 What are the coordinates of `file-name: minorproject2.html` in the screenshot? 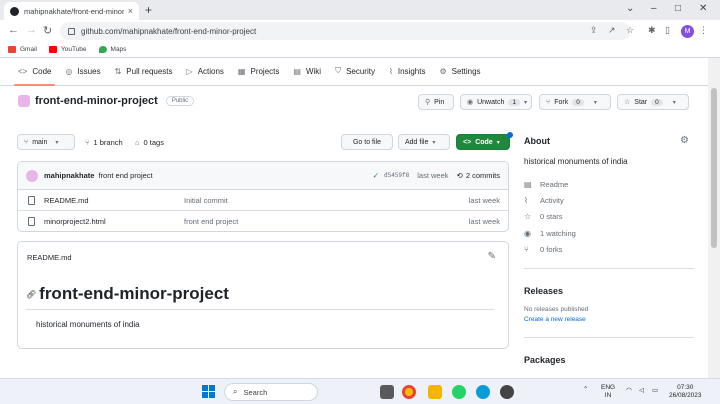 It's located at (114, 221).